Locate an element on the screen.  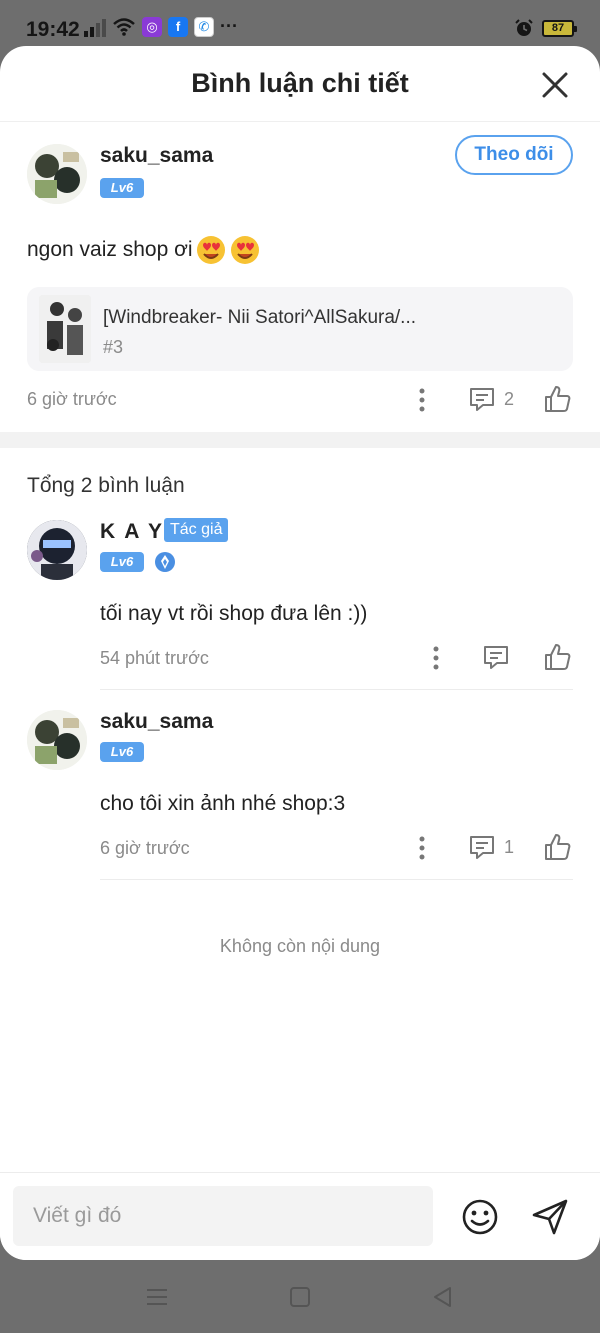
home-icon is located at coordinates (300, 1297).